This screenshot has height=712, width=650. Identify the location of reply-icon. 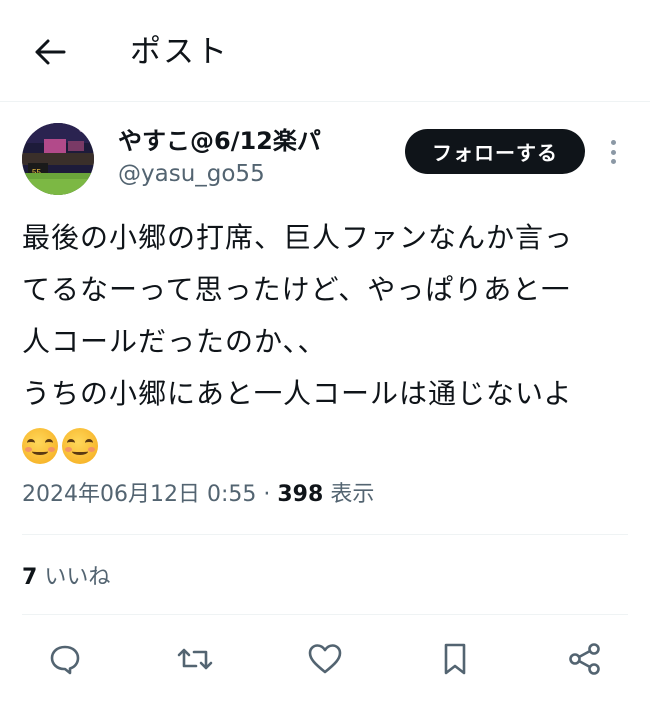
(65, 659).